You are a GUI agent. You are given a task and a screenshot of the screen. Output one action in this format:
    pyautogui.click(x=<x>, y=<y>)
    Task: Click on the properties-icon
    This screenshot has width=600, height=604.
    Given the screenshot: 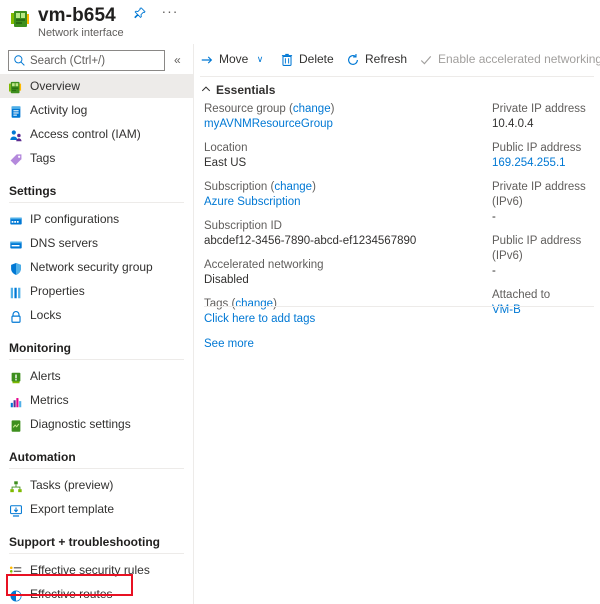 What is the action you would take?
    pyautogui.click(x=16, y=291)
    